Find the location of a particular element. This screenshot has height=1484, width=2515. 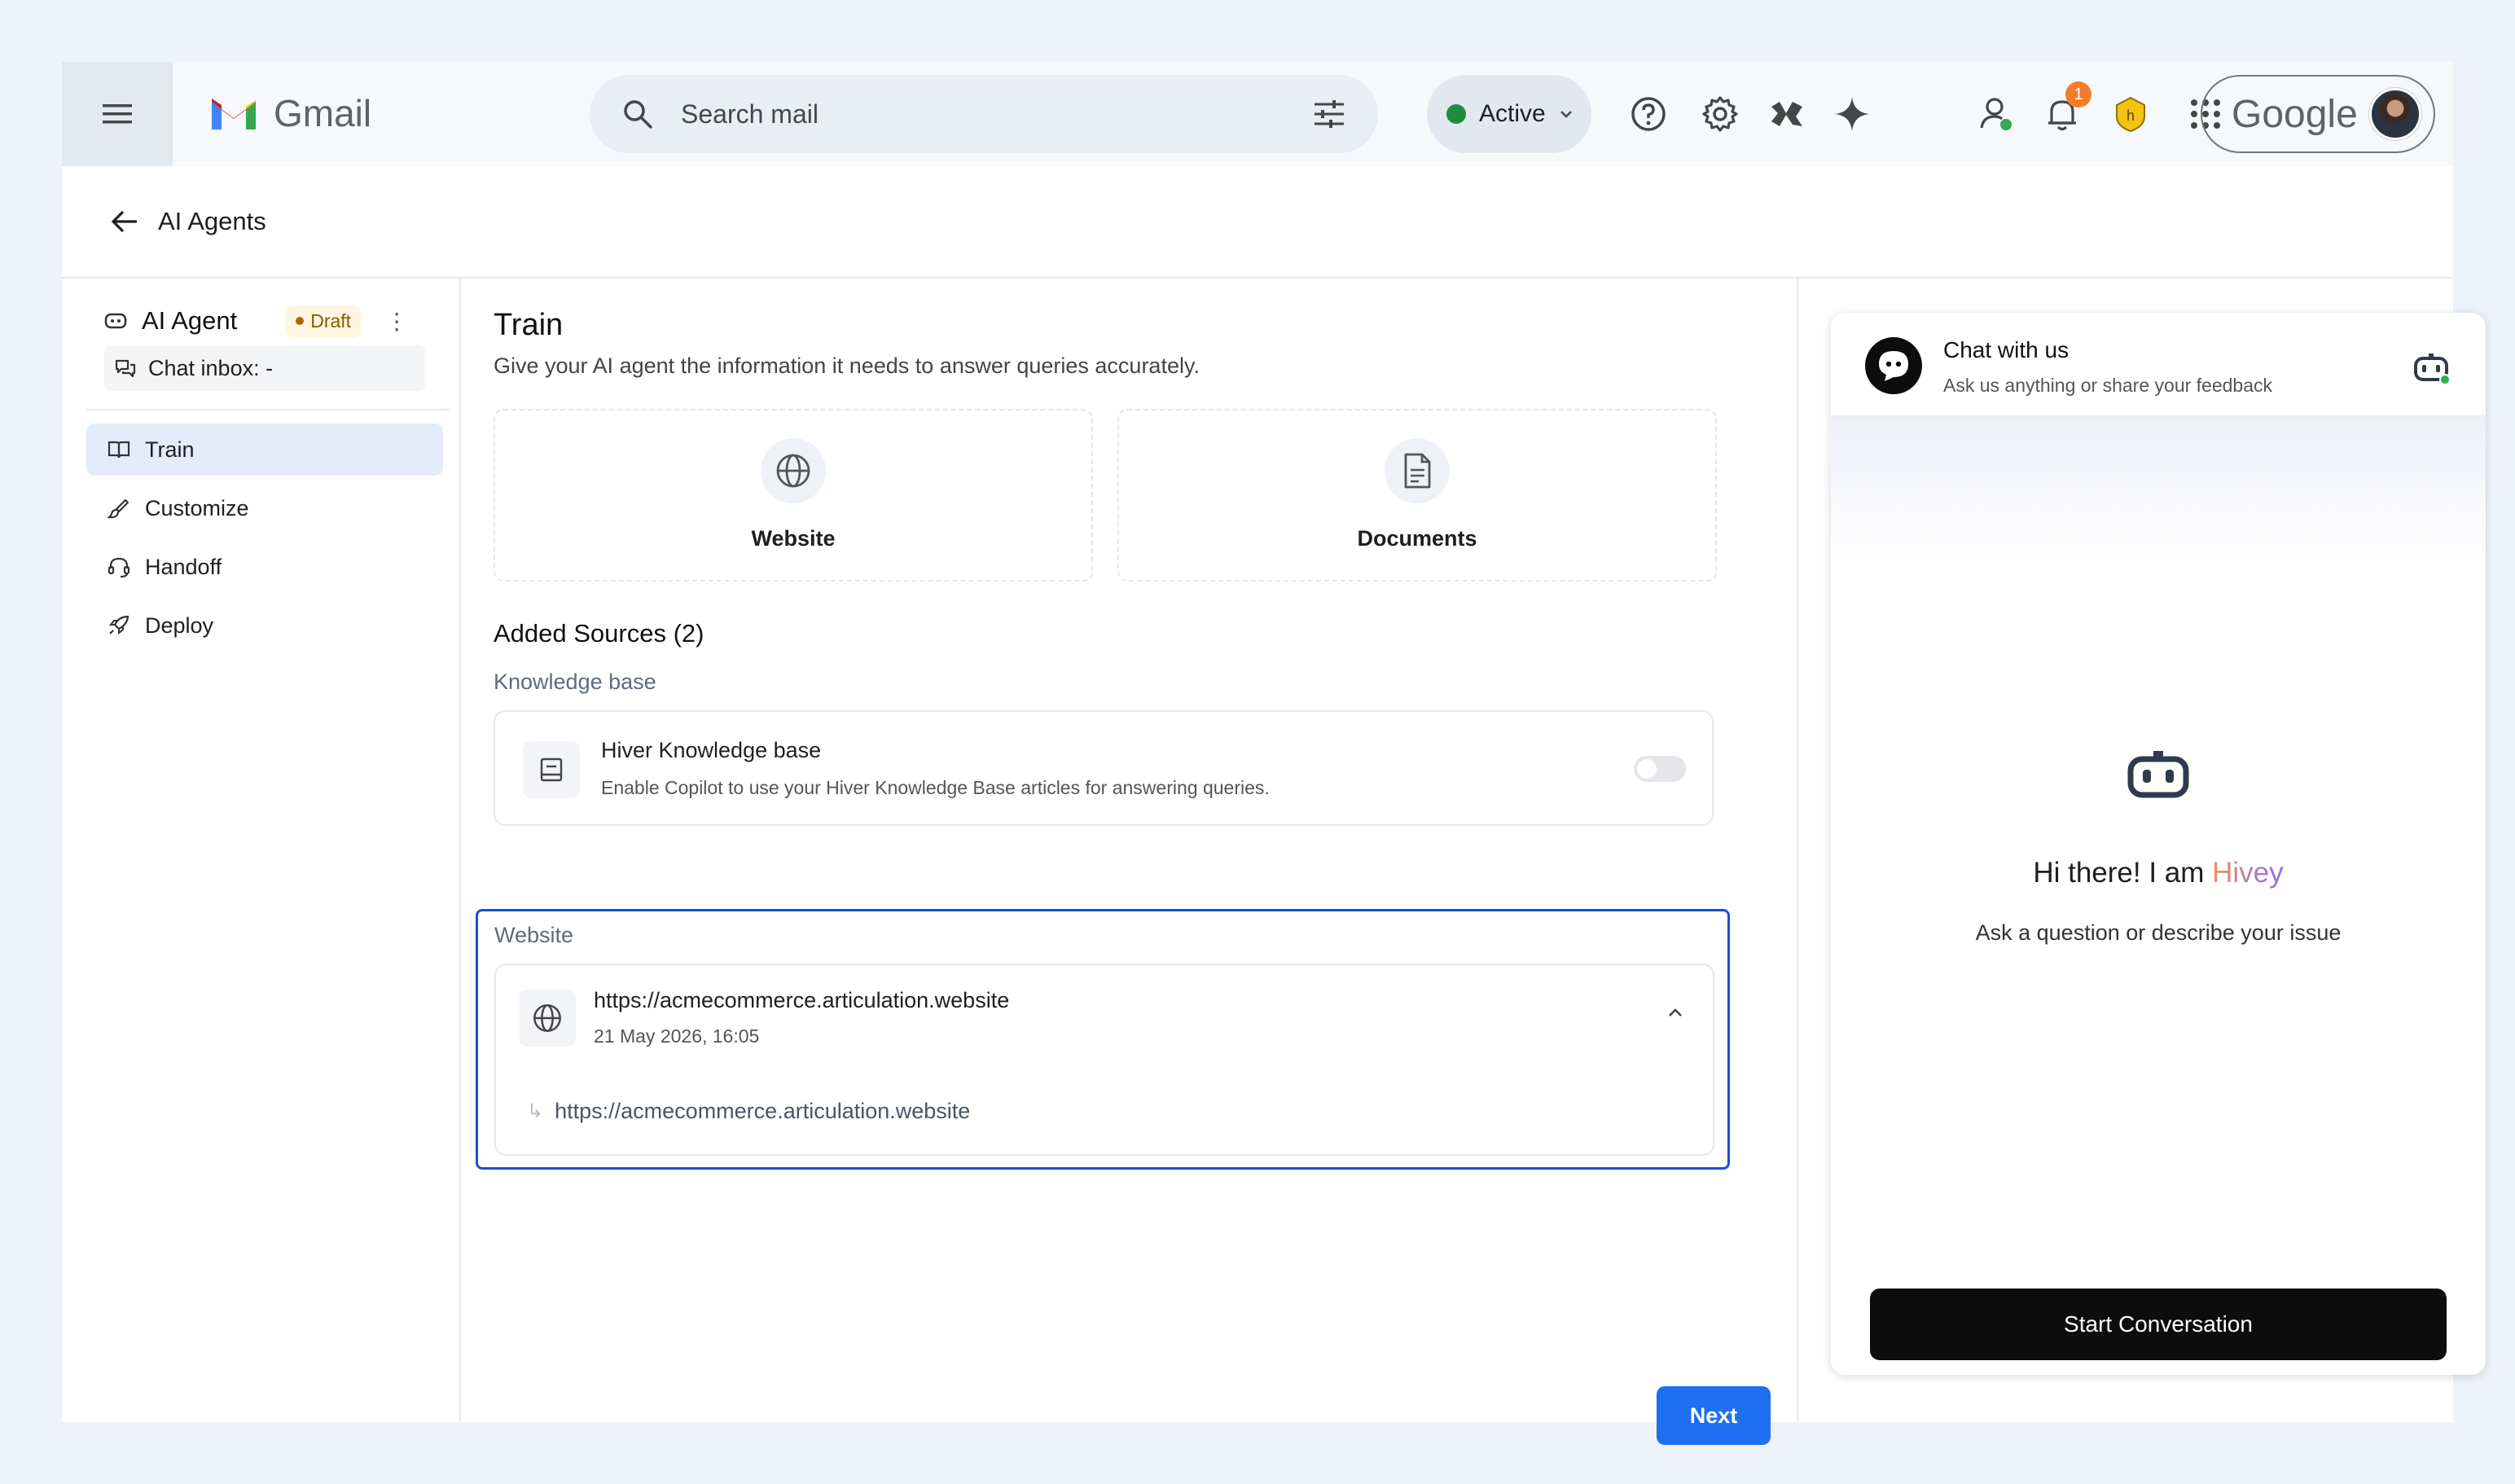

search-options-icon is located at coordinates (1329, 114).